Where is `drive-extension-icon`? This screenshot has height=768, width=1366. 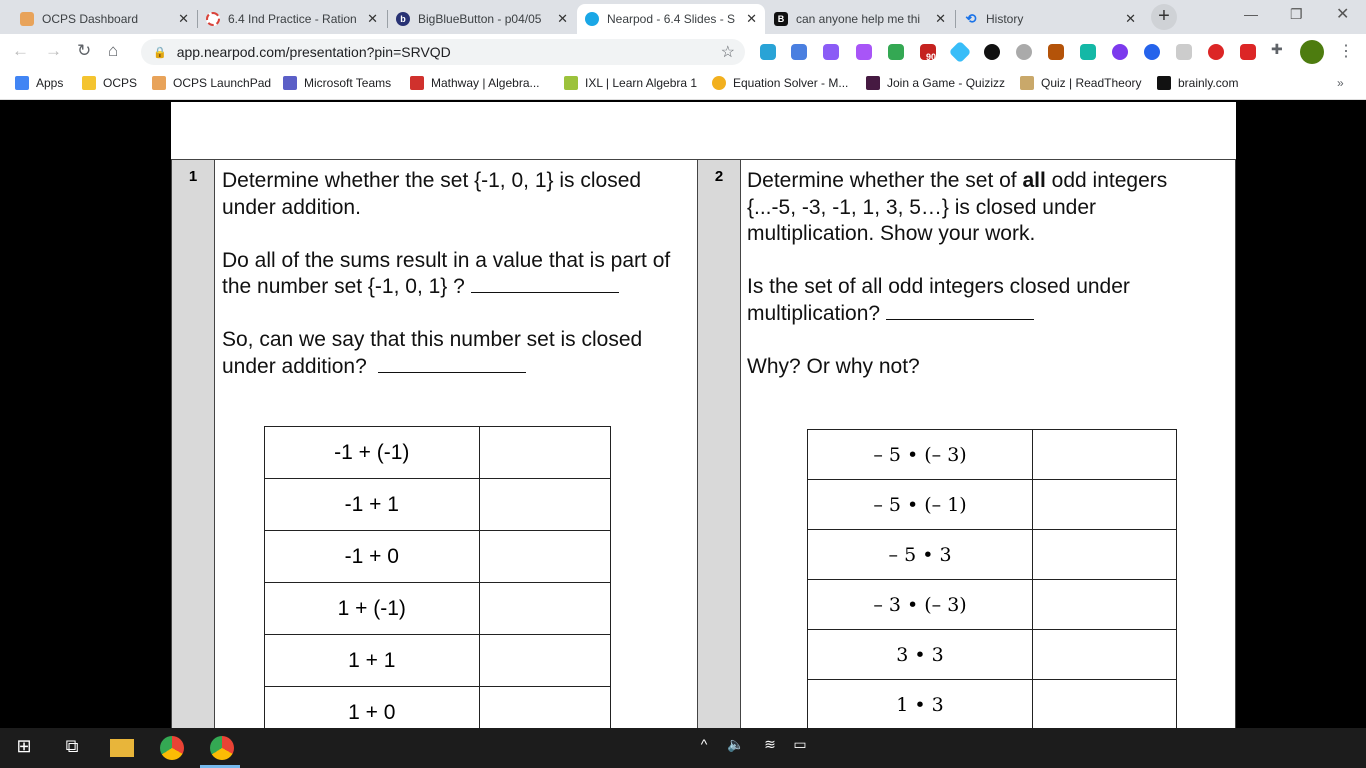
drive-extension-icon is located at coordinates (896, 52).